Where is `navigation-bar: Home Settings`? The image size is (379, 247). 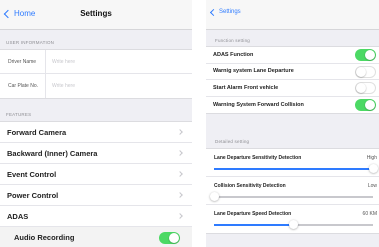
navigation-bar: Home Settings is located at coordinates (96, 15).